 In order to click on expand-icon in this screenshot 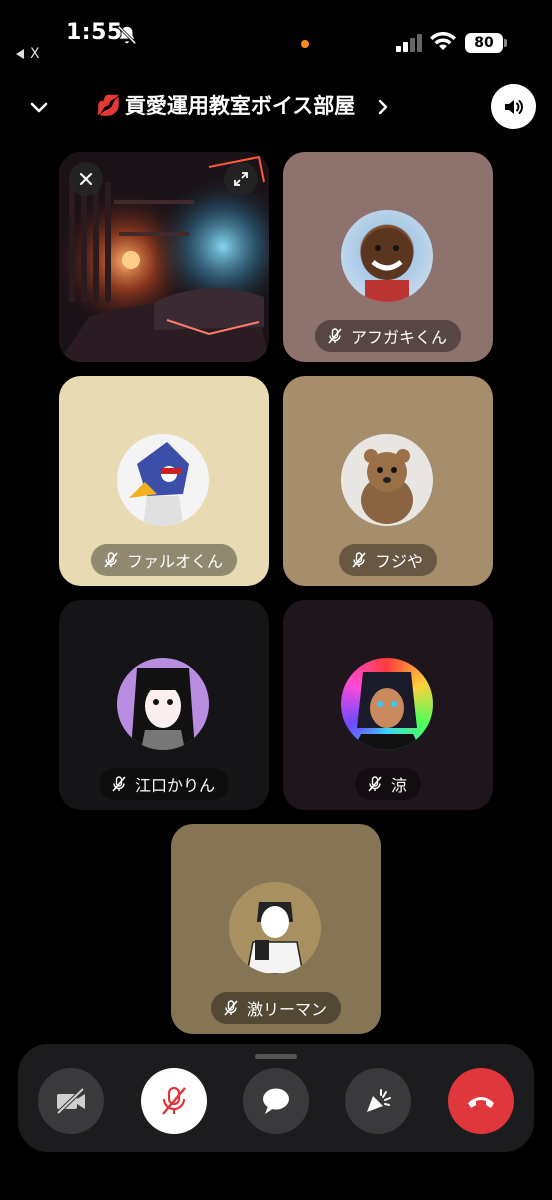, I will do `click(241, 179)`.